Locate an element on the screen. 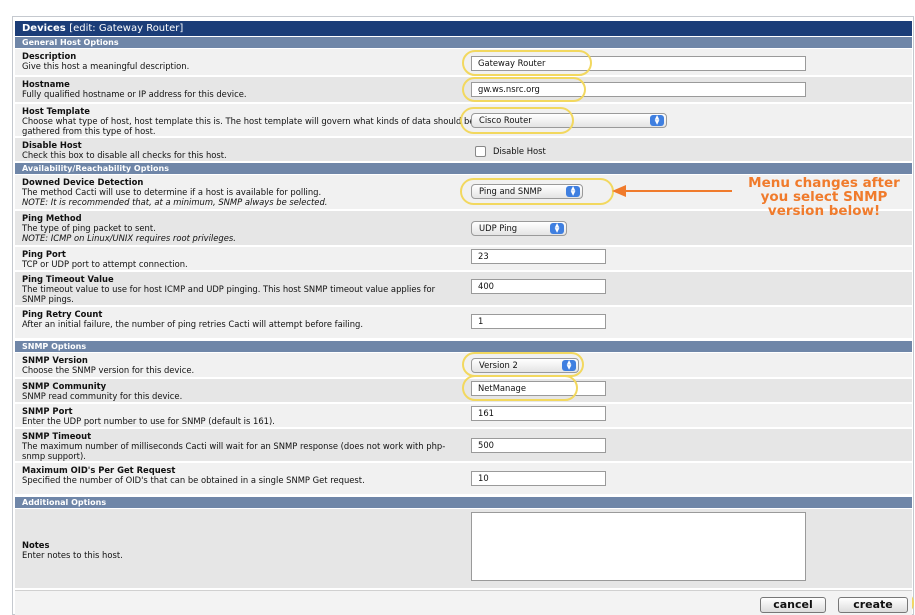 Image resolution: width=915 pixels, height=615 pixels. disable-host-checkbox-label: Disable Host is located at coordinates (519, 151).